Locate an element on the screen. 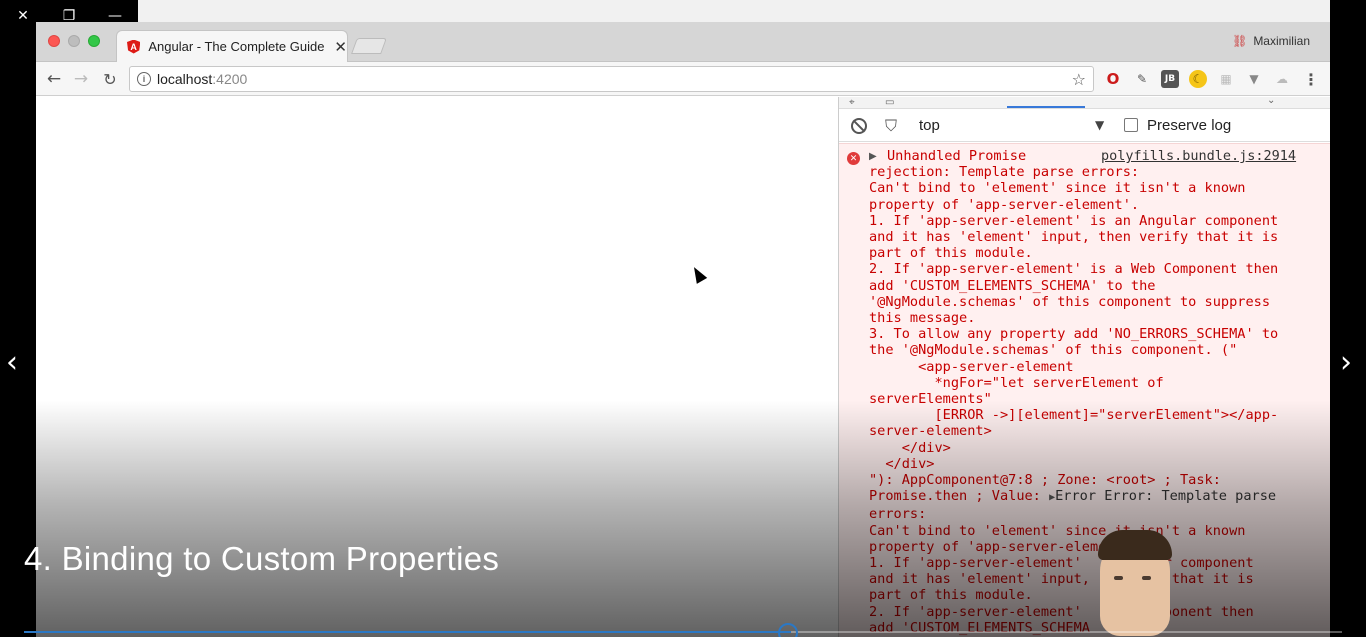  angular-logo-icon: A is located at coordinates (134, 46).